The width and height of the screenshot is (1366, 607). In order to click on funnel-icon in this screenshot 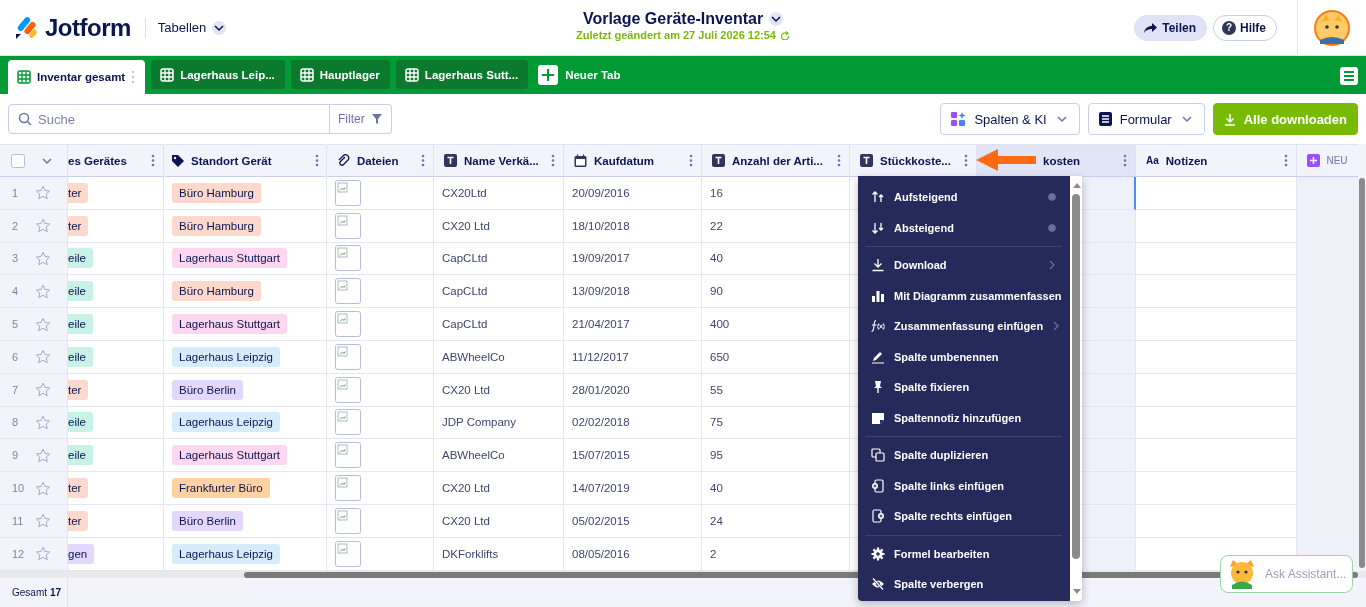, I will do `click(376, 119)`.